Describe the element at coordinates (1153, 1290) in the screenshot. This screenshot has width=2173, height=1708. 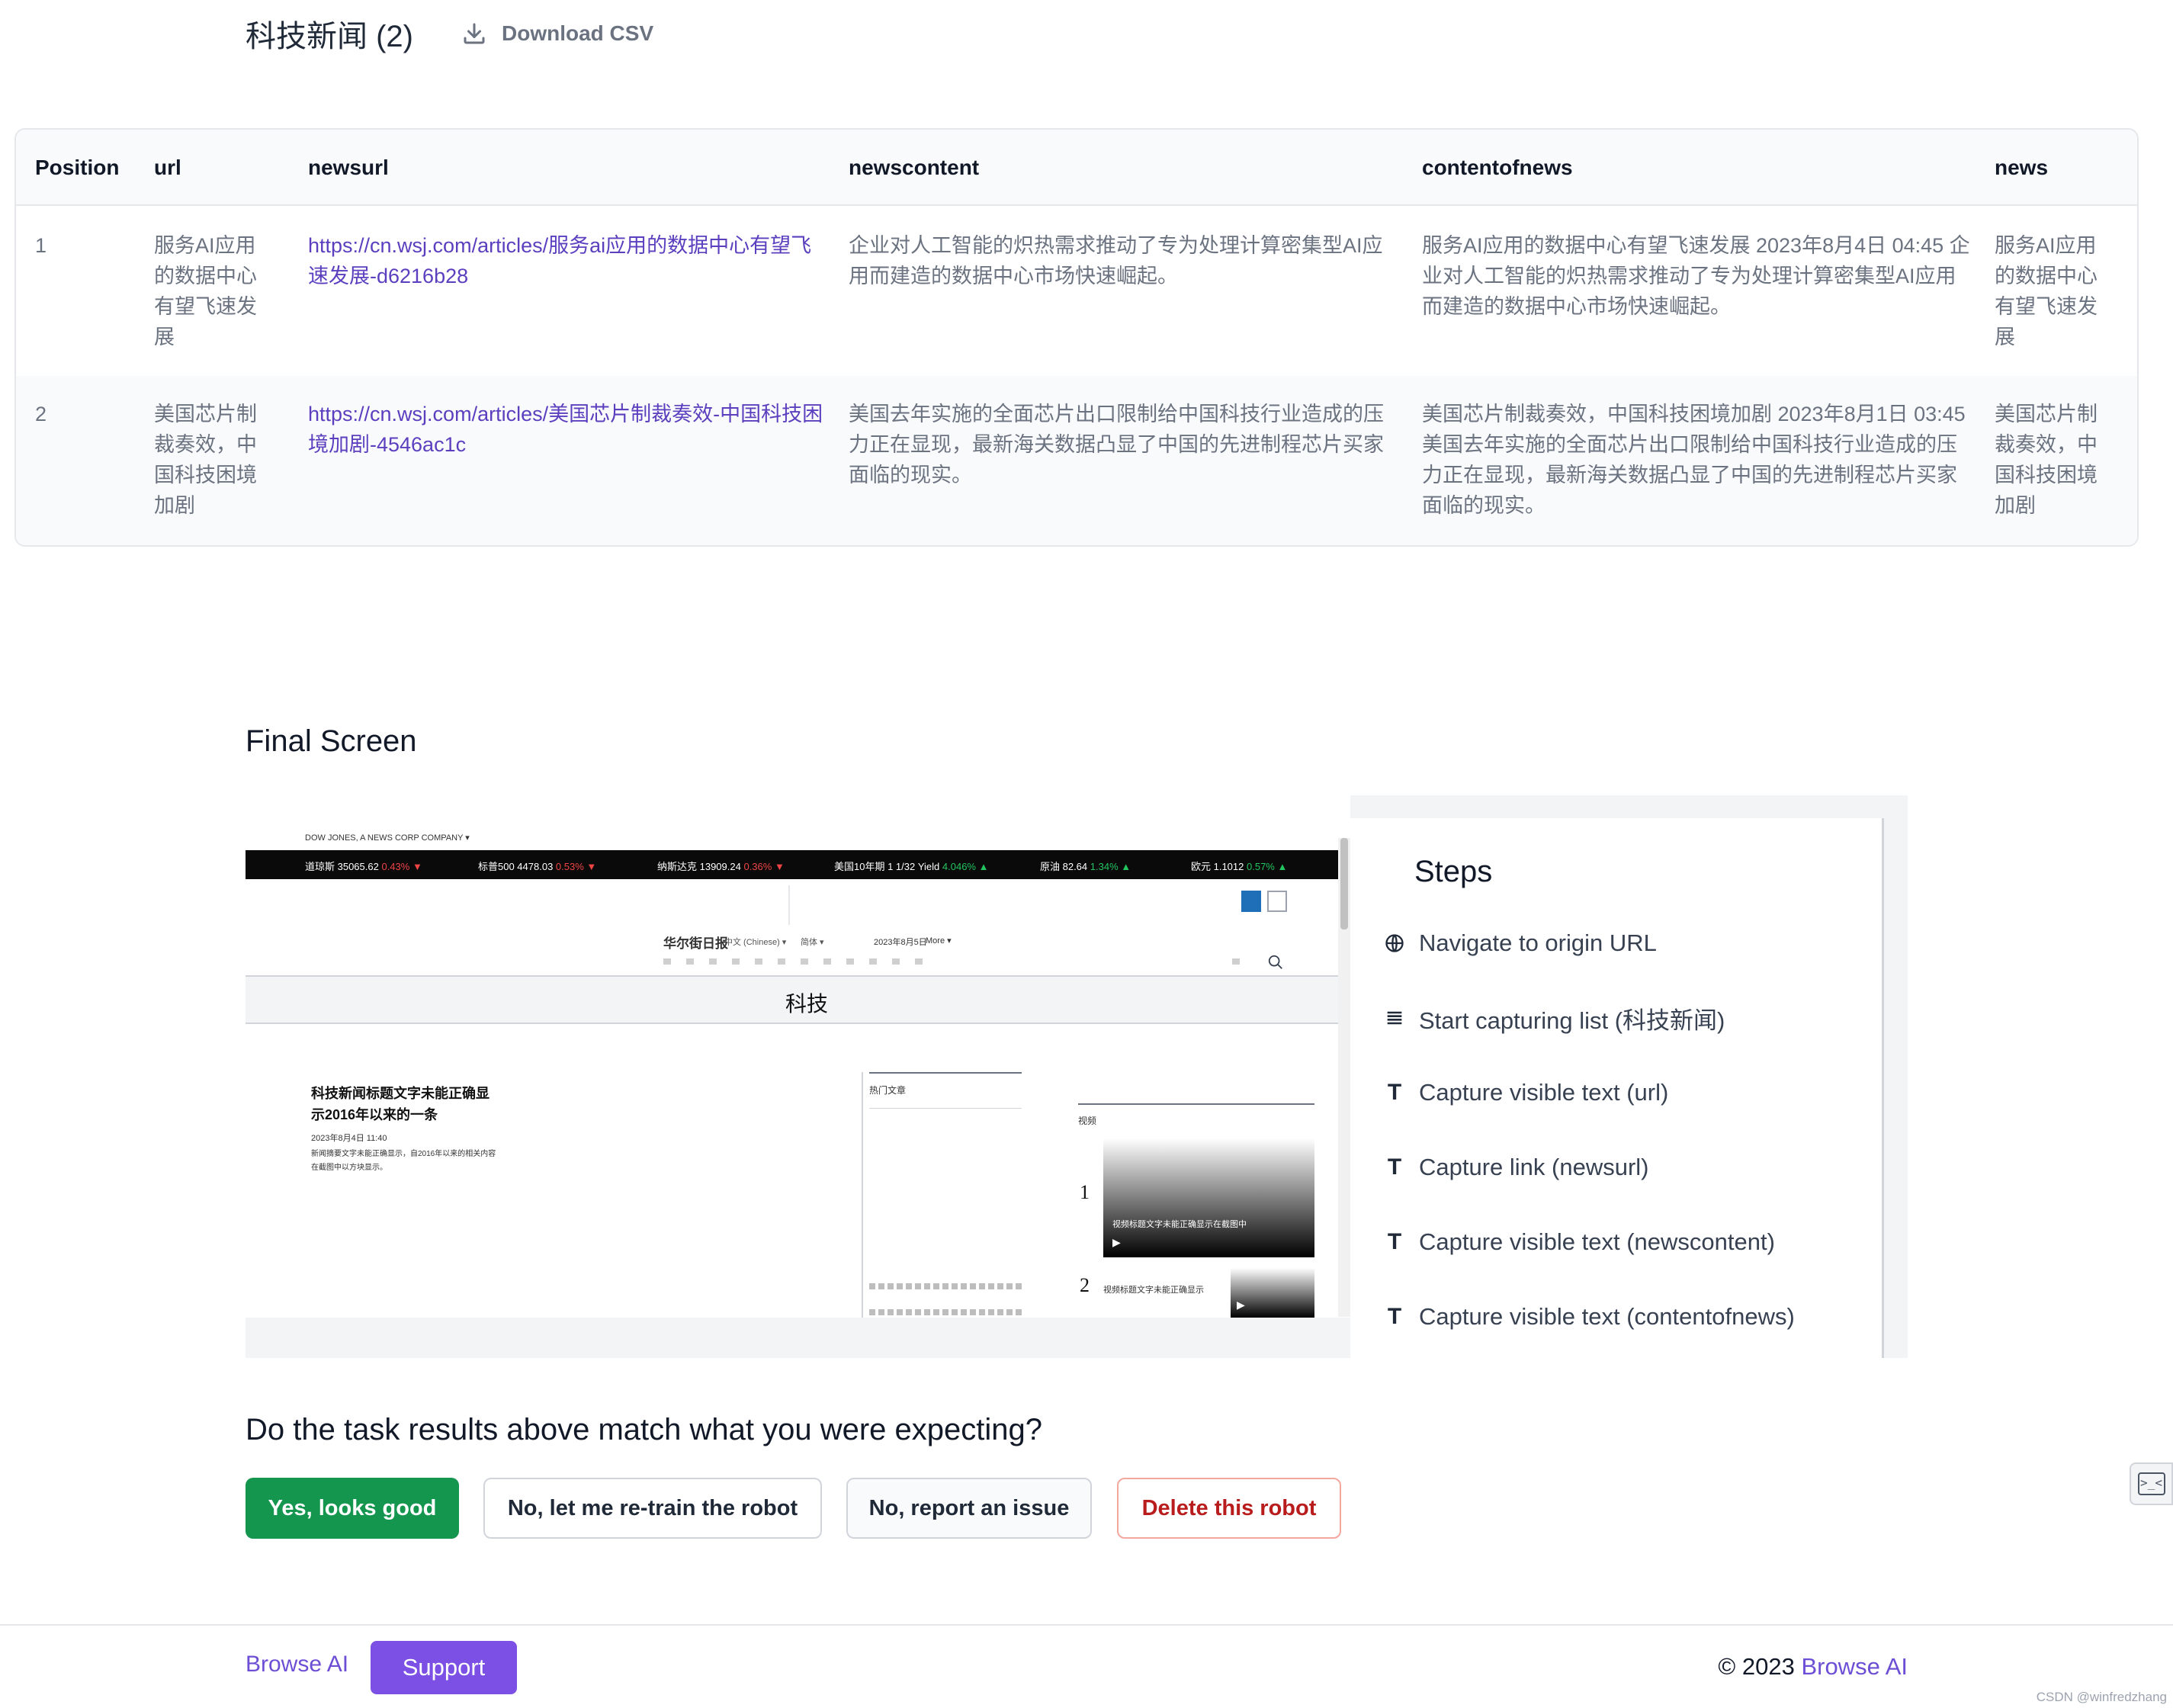
I see `screenshot-video-caption: 视频标题文字未能正确显示` at that location.